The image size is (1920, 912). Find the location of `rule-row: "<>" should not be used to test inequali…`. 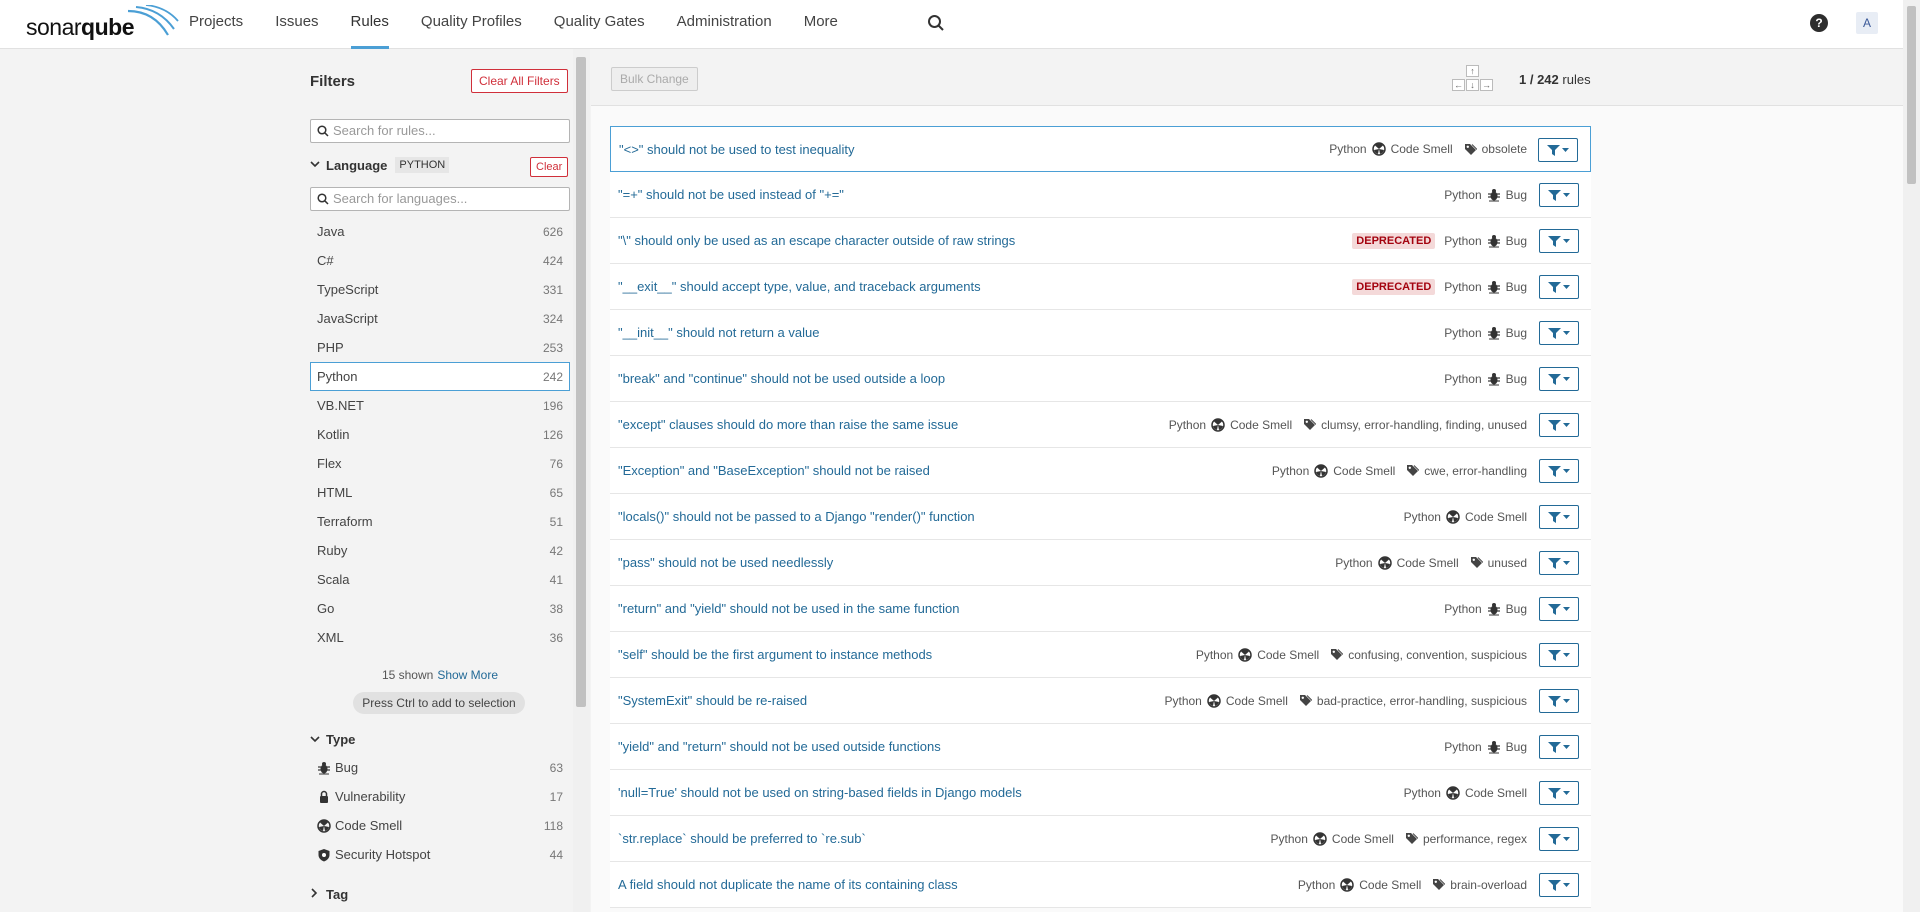

rule-row: "<>" should not be used to test inequali… is located at coordinates (1100, 149).